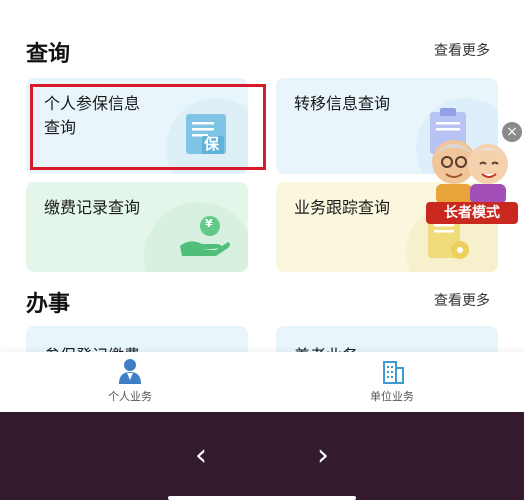  Describe the element at coordinates (148, 127) in the screenshot. I see `highlight-box` at that location.